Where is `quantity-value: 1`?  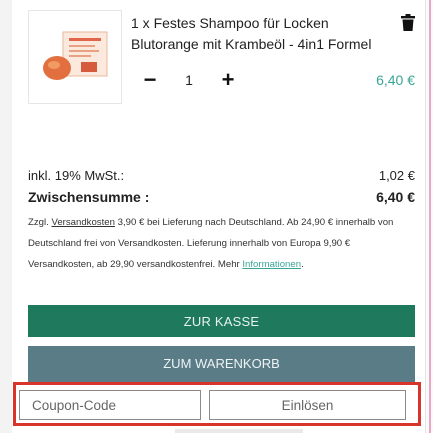 quantity-value: 1 is located at coordinates (189, 80).